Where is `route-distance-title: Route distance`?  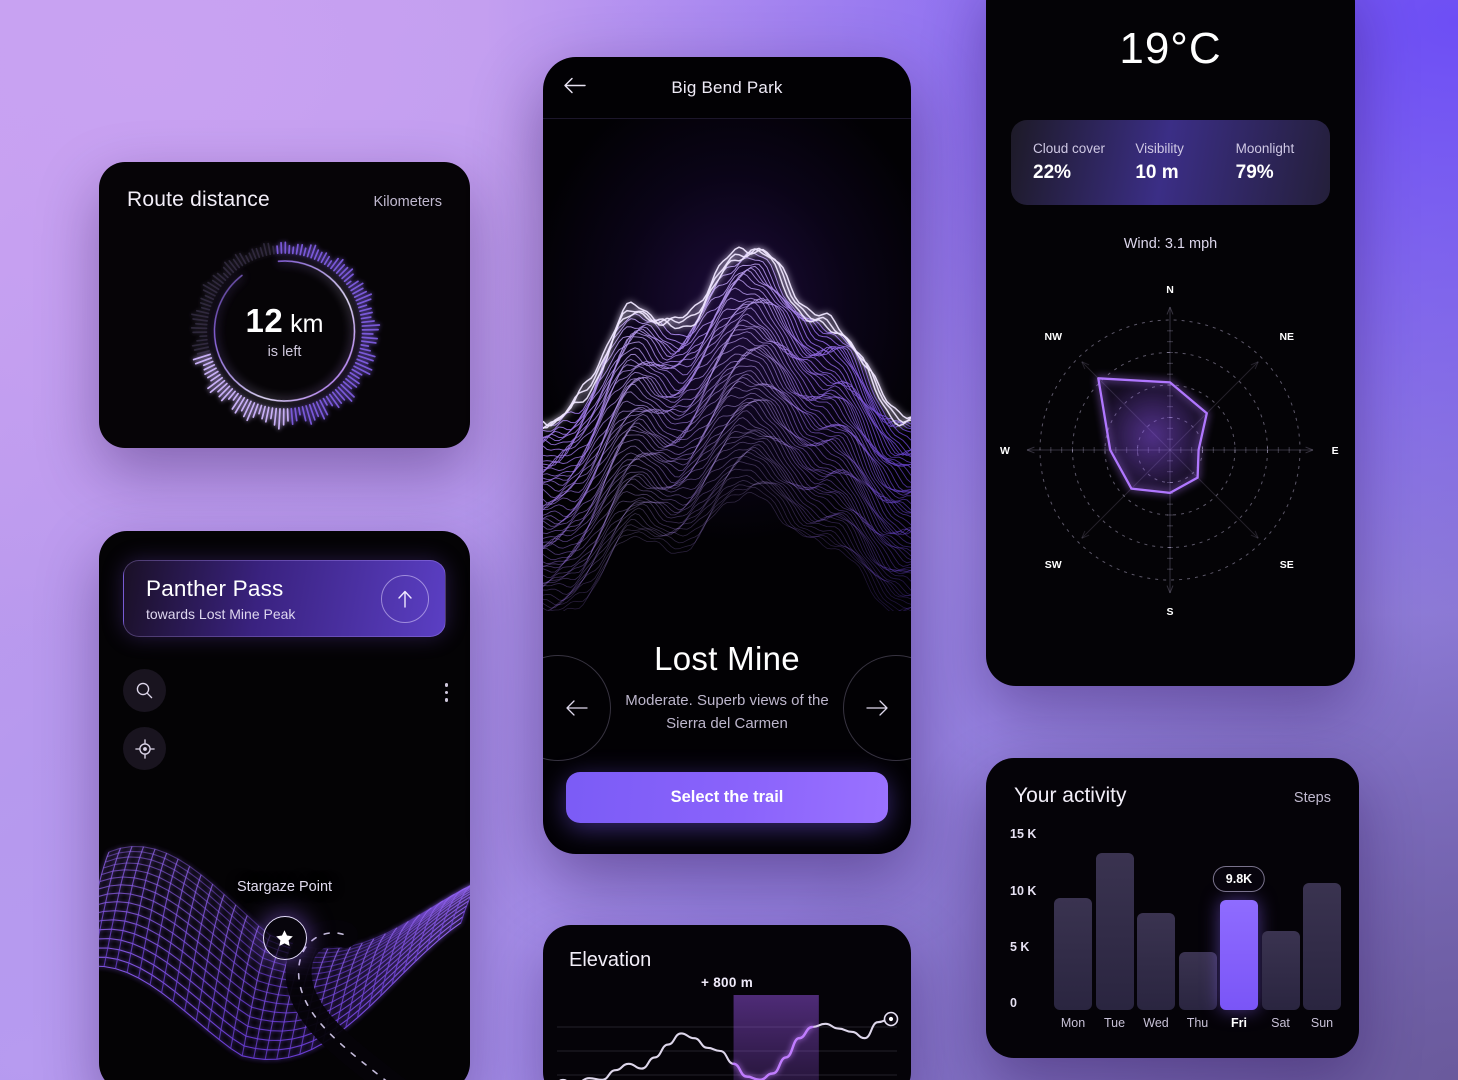
route-distance-title: Route distance is located at coordinates (198, 199).